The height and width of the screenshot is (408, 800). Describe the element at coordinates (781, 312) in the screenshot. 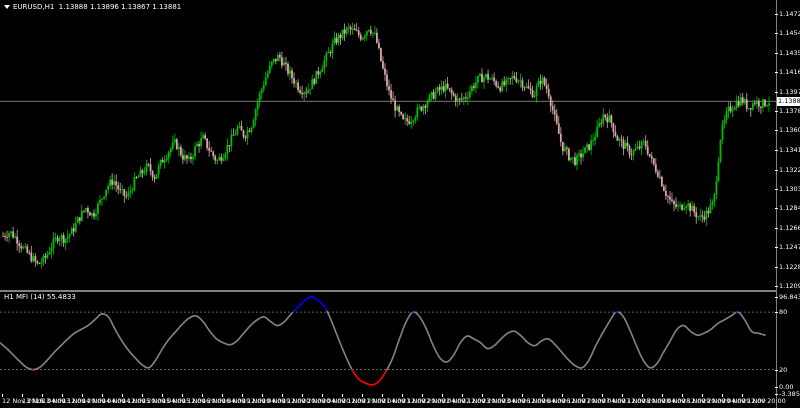

I see `indicator-tick-label: 80` at that location.